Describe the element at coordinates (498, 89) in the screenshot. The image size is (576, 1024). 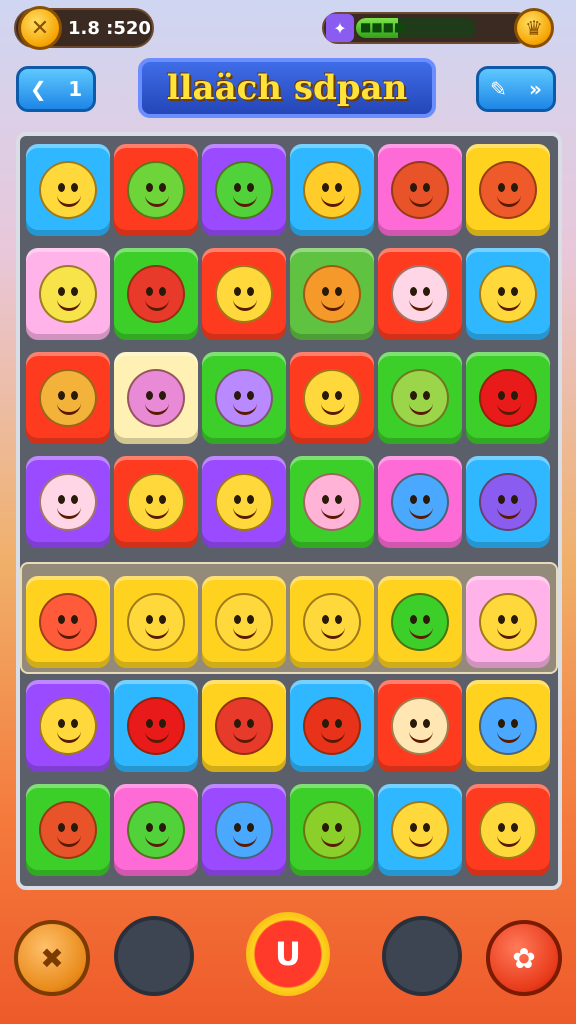
I see `wand-icon: ✎` at that location.